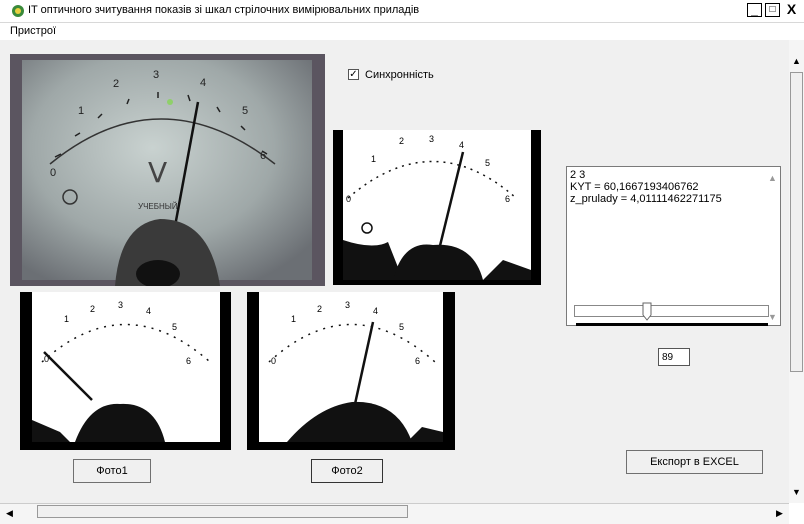 This screenshot has height=524, width=804. What do you see at coordinates (694, 462) in the screenshot?
I see `export-excel-button: Експорт в EXCEL` at bounding box center [694, 462].